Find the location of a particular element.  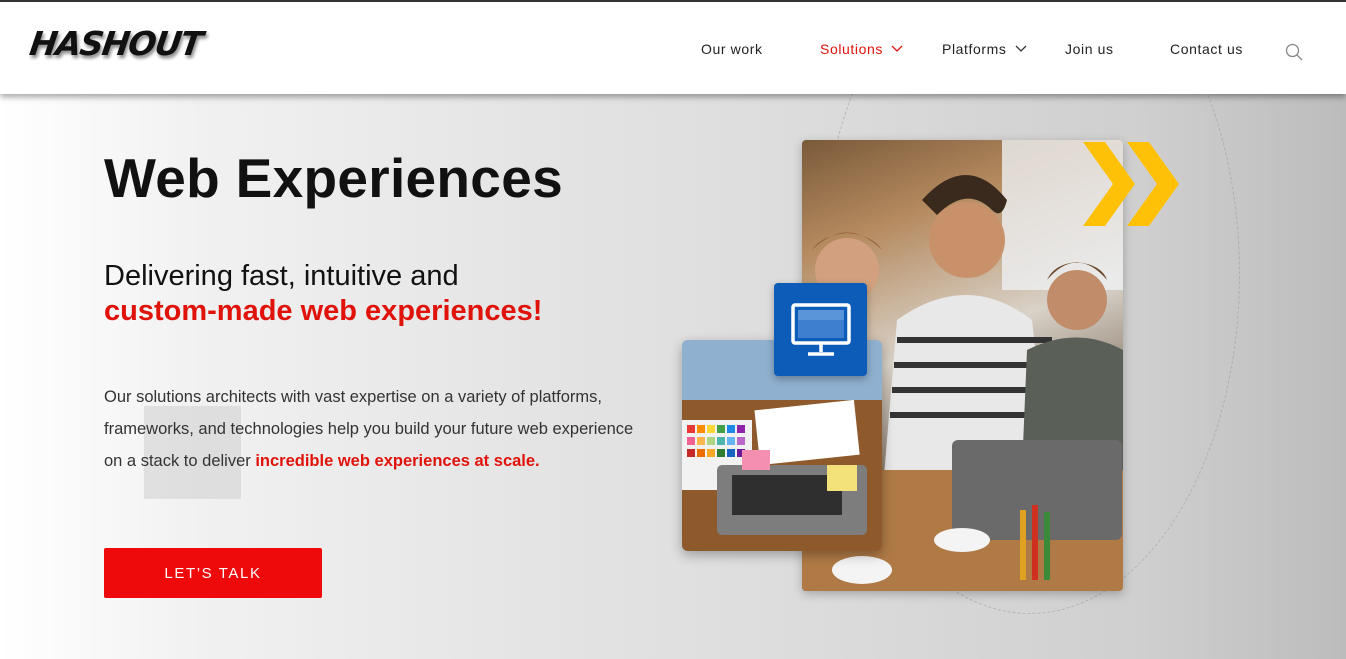

double-chevron-right-icon is located at coordinates (1131, 184).